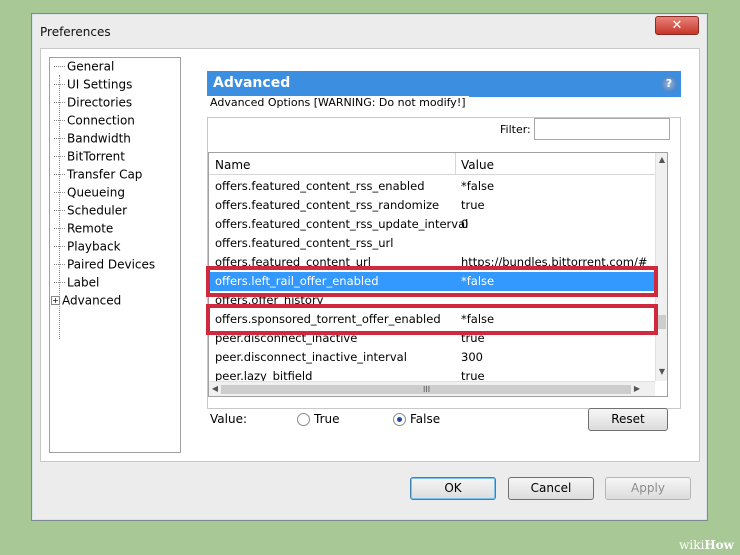  Describe the element at coordinates (706, 545) in the screenshot. I see `wikihow-watermark: wikiHow` at that location.